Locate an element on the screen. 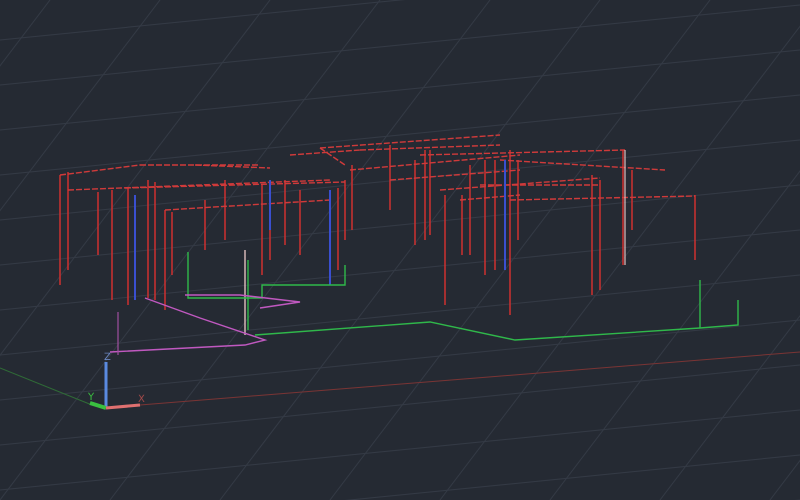 Image resolution: width=800 pixels, height=500 pixels. y-axis-label: Y is located at coordinates (91, 397).